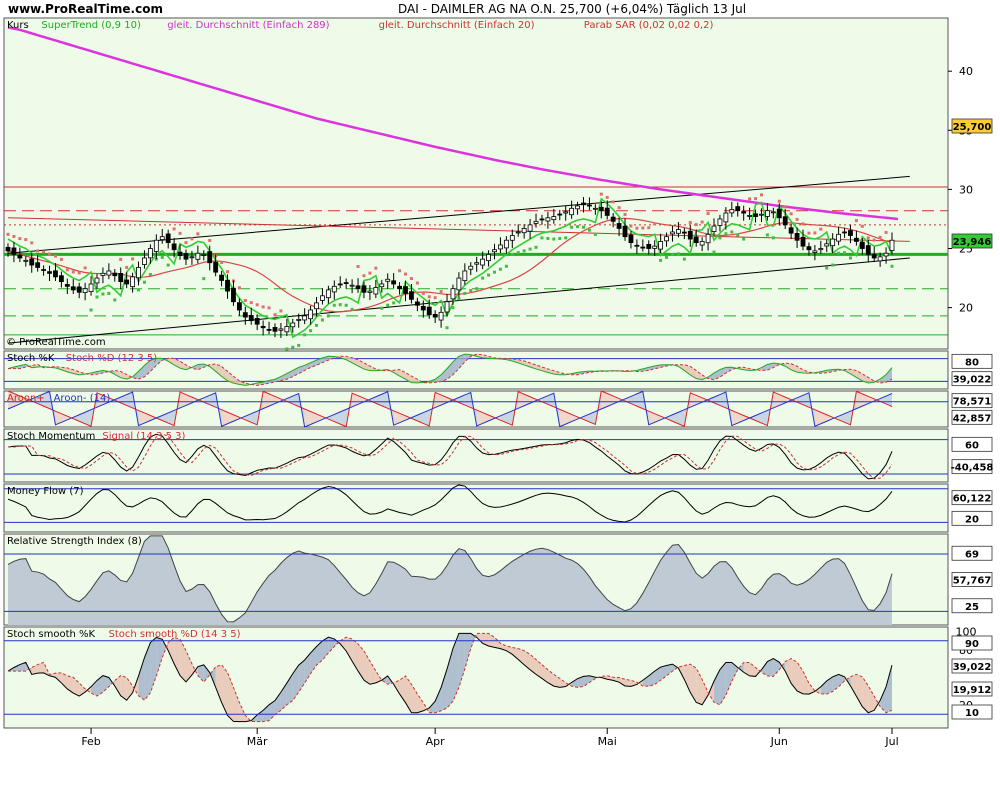 The image size is (1000, 800). What do you see at coordinates (966, 189) in the screenshot?
I see `price-tick-label: 30` at bounding box center [966, 189].